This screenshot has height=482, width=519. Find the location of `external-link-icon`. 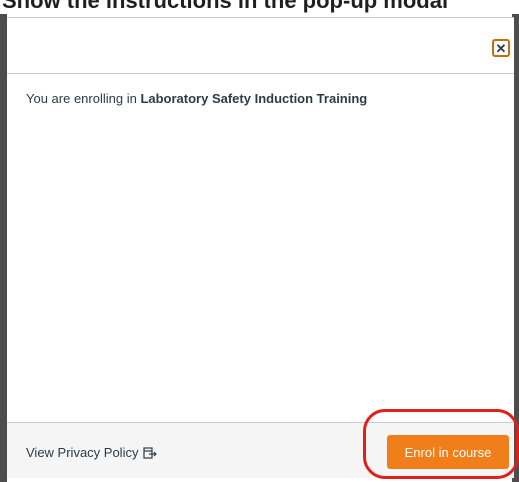

external-link-icon is located at coordinates (150, 452).